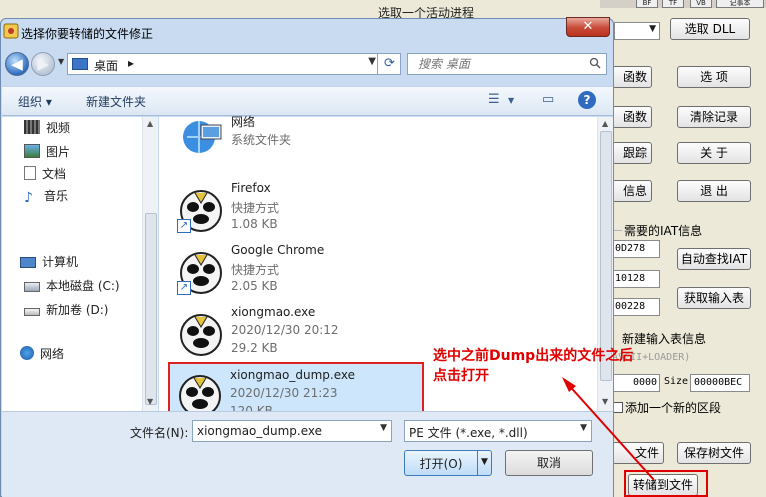  Describe the element at coordinates (30, 173) in the screenshot. I see `document-icon` at that location.